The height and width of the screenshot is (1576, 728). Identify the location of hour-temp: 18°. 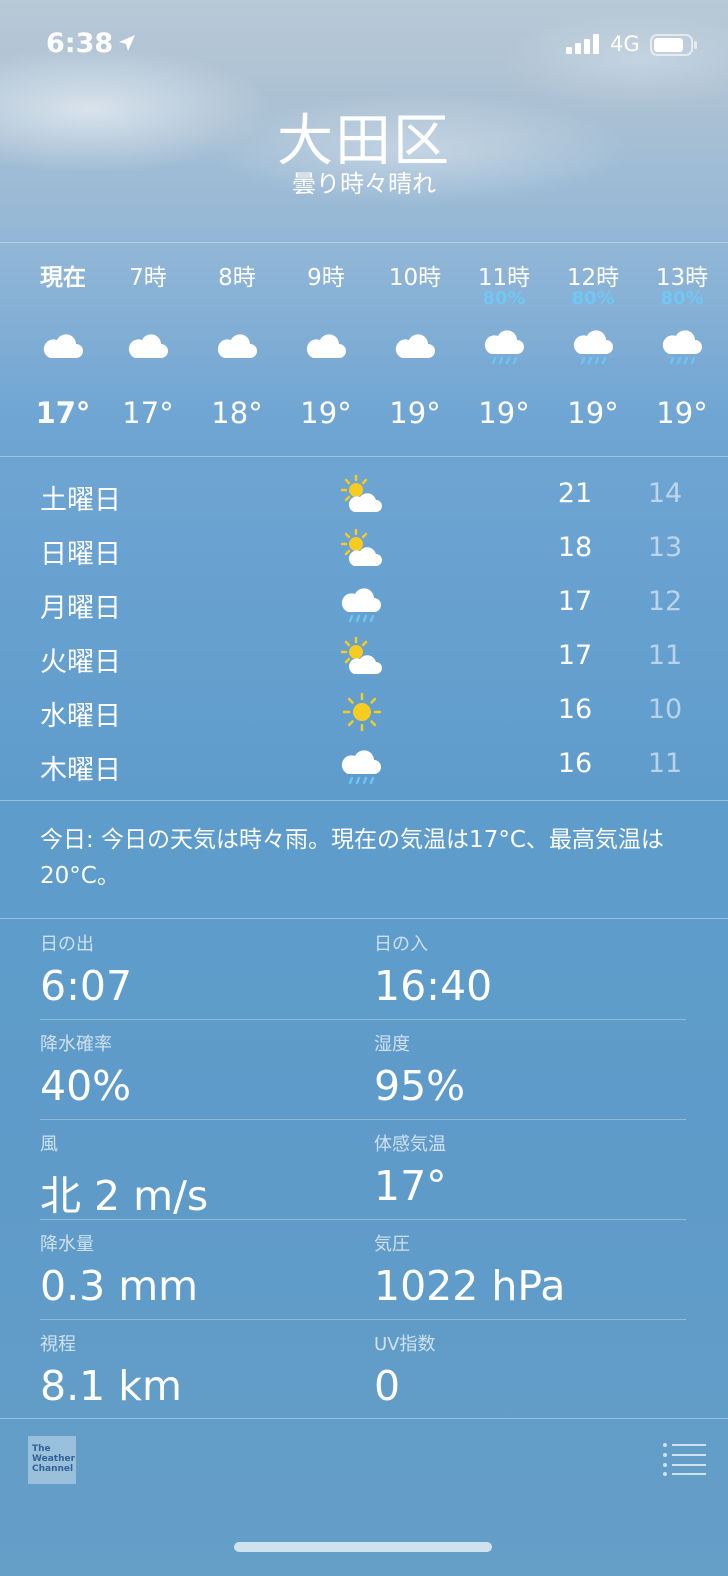
(237, 413).